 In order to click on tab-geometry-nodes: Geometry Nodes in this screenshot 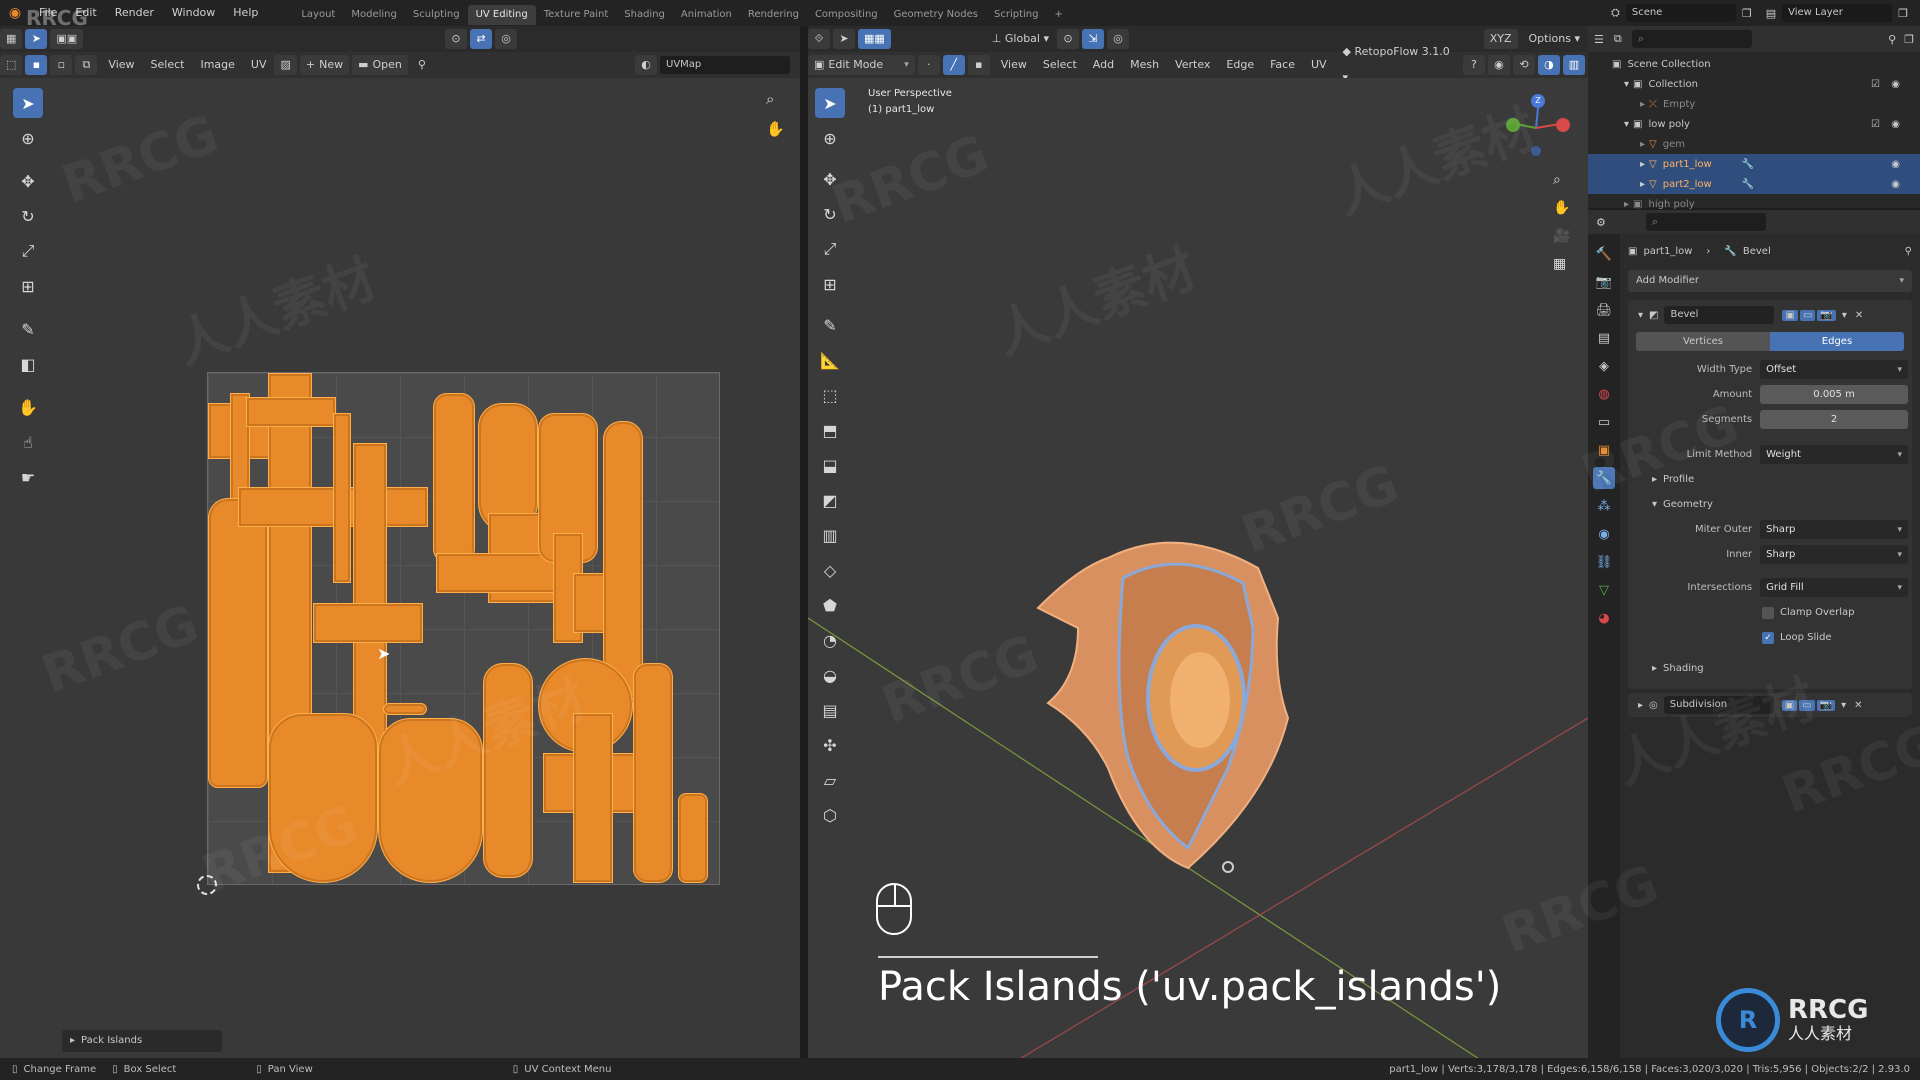, I will do `click(936, 15)`.